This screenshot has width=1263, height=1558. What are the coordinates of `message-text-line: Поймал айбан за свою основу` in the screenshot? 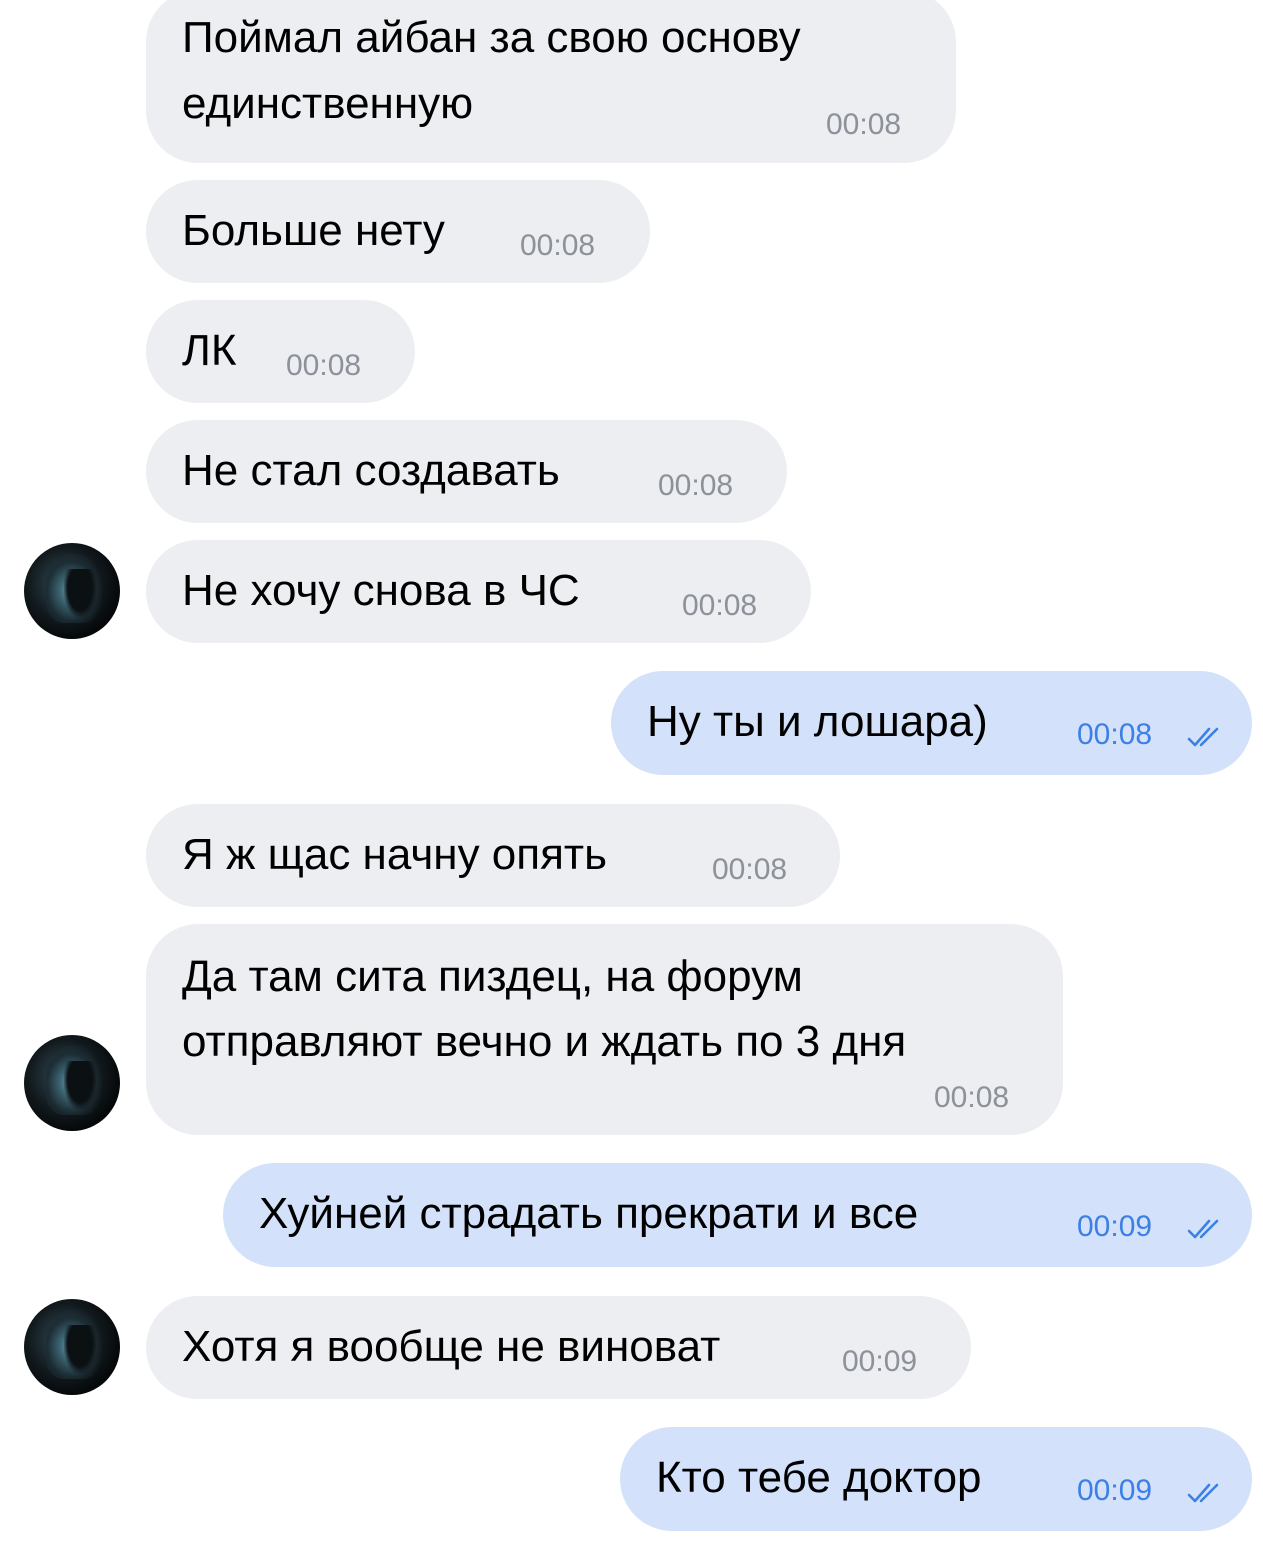 It's located at (491, 37).